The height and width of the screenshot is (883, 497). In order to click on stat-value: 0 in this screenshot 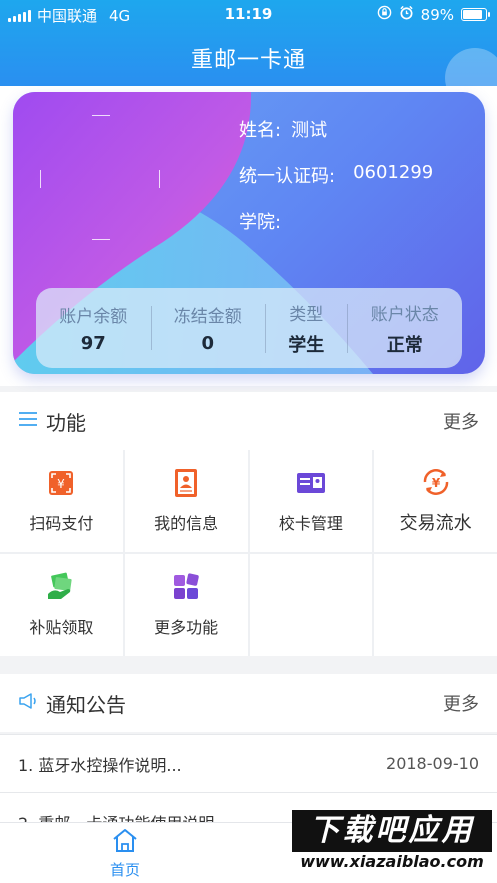, I will do `click(208, 343)`.